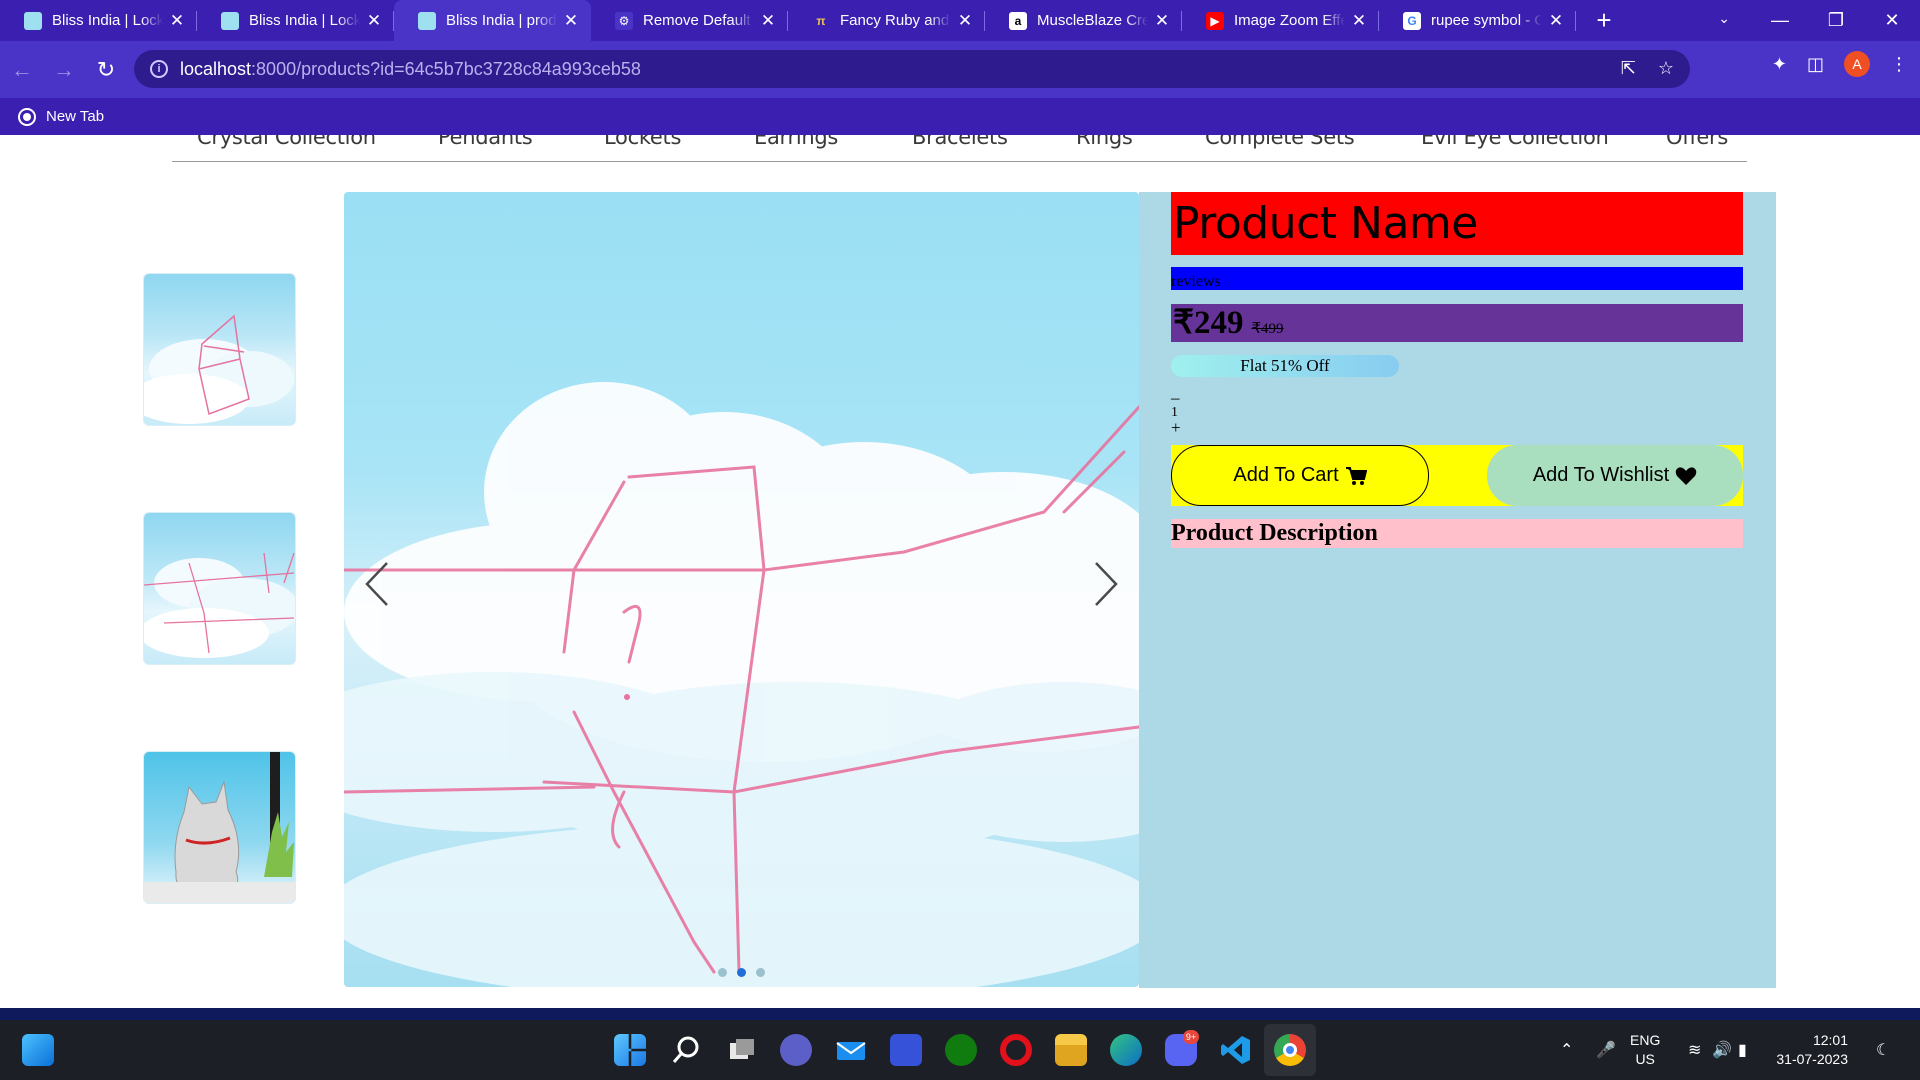  What do you see at coordinates (1126, 1050) in the screenshot?
I see `edge-icon` at bounding box center [1126, 1050].